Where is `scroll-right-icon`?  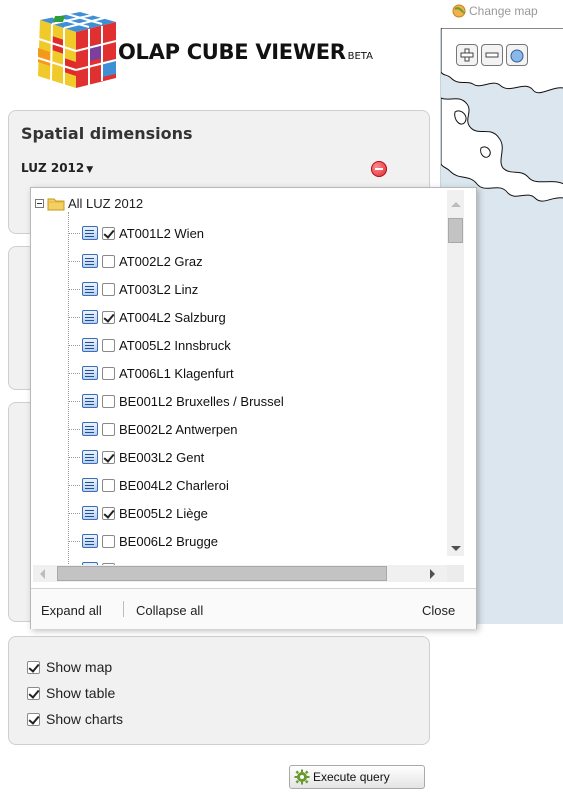
scroll-right-icon is located at coordinates (432, 574).